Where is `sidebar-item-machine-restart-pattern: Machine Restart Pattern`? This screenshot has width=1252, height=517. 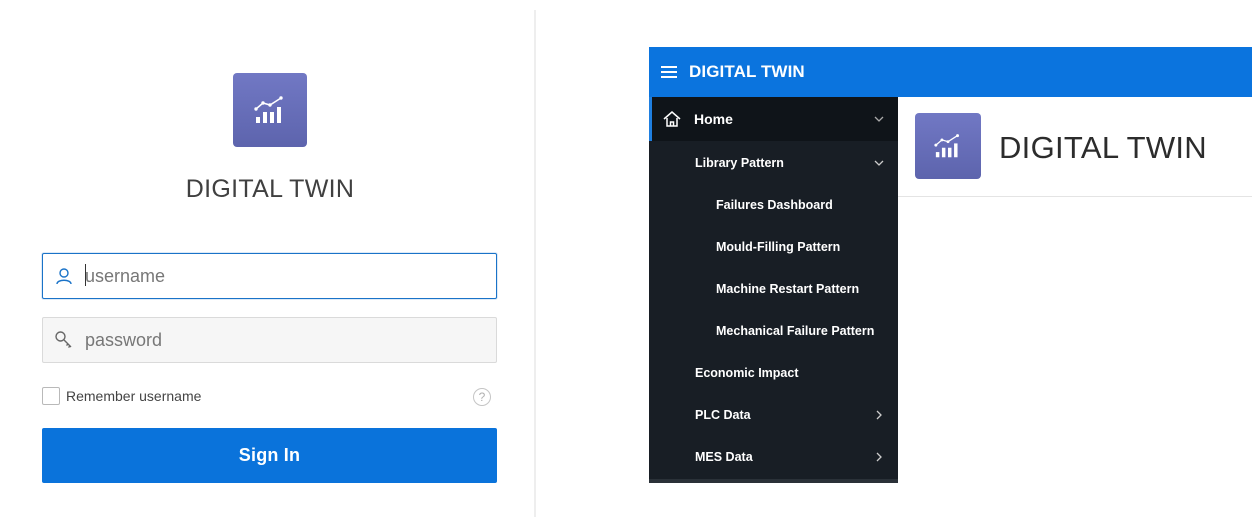
sidebar-item-machine-restart-pattern: Machine Restart Pattern is located at coordinates (773, 289).